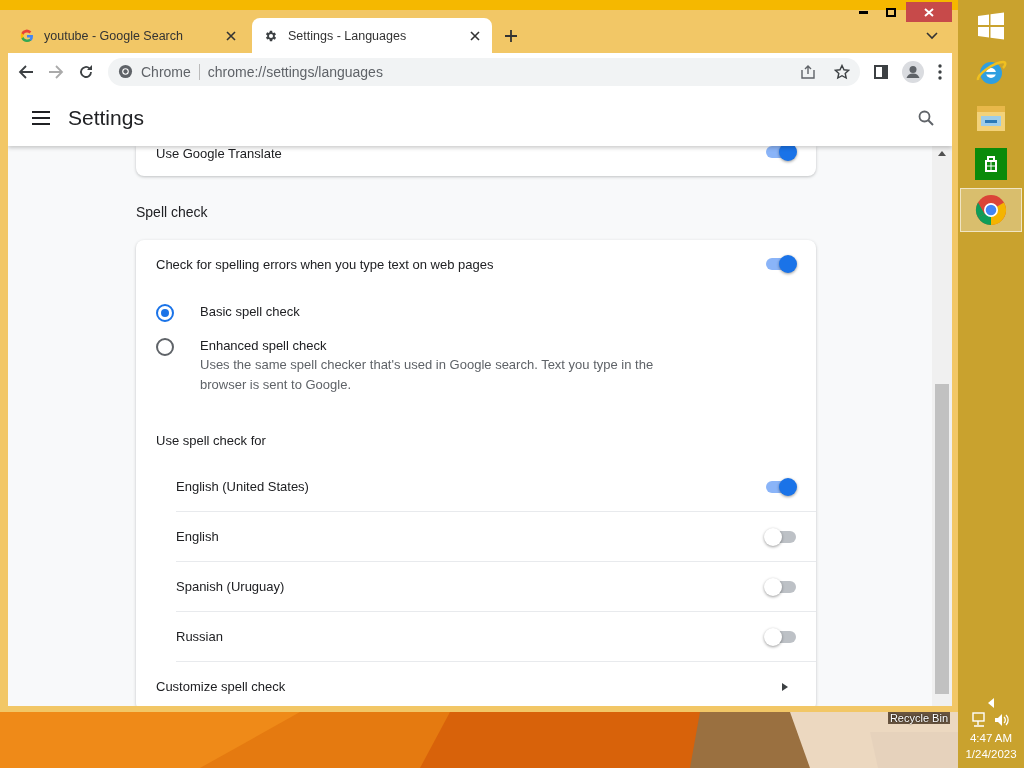 The height and width of the screenshot is (768, 1024). Describe the element at coordinates (200, 636) in the screenshot. I see `language-label: Russian` at that location.